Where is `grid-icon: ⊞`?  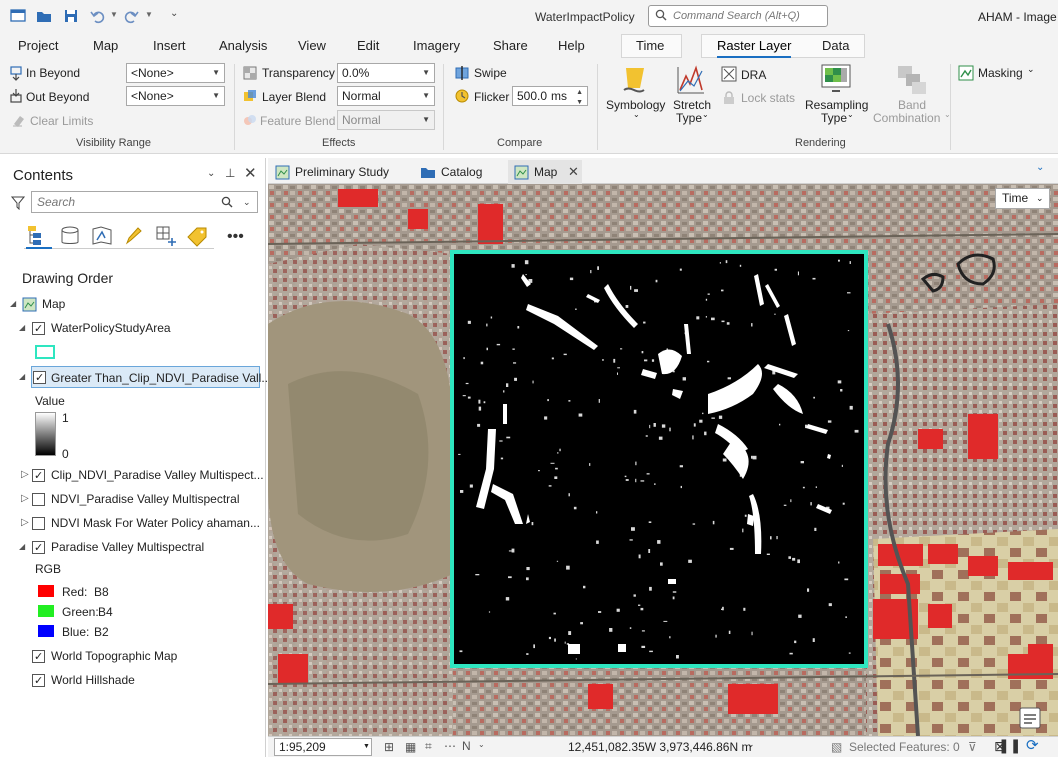
grid-icon: ⊞ is located at coordinates (389, 747).